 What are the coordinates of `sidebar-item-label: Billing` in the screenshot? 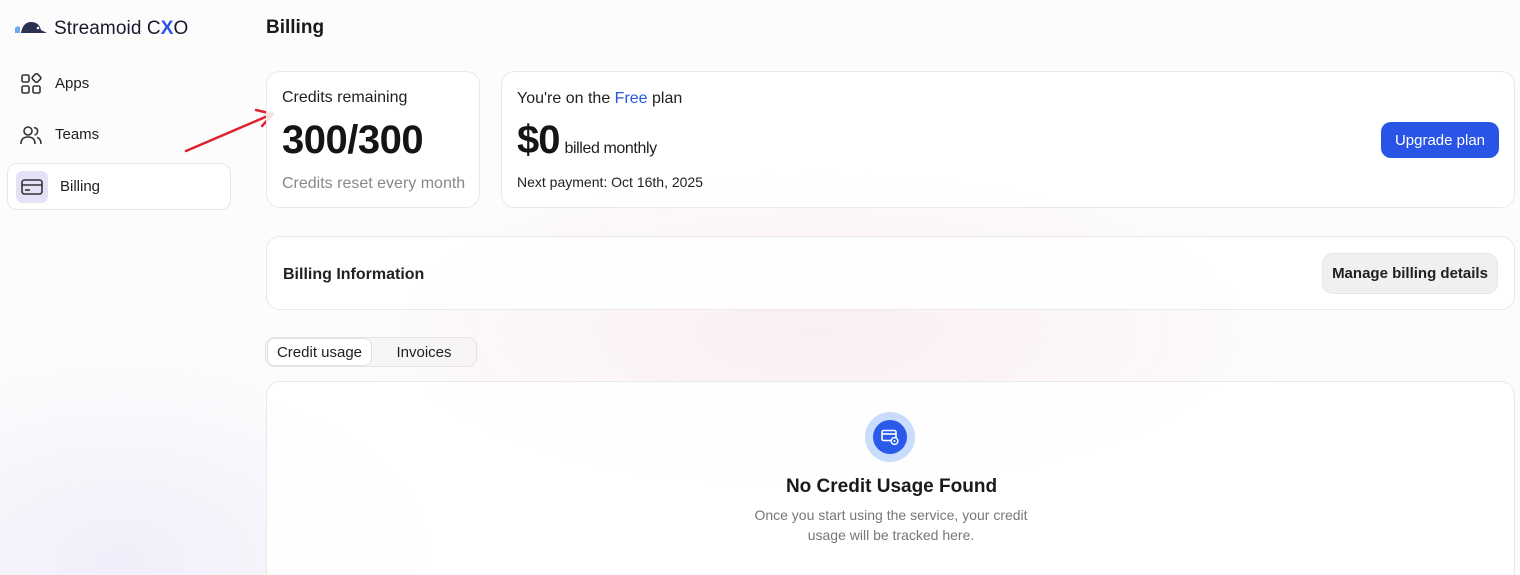 It's located at (80, 186).